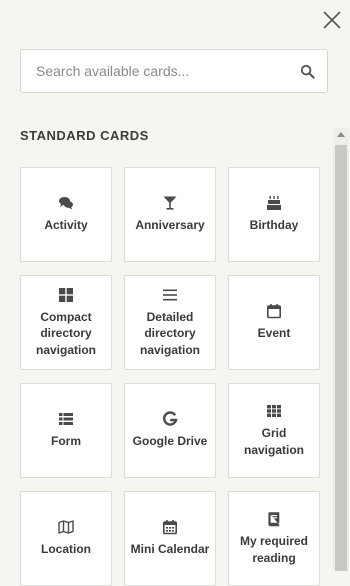  What do you see at coordinates (169, 333) in the screenshot?
I see `card-label: Detailed directory navigation` at bounding box center [169, 333].